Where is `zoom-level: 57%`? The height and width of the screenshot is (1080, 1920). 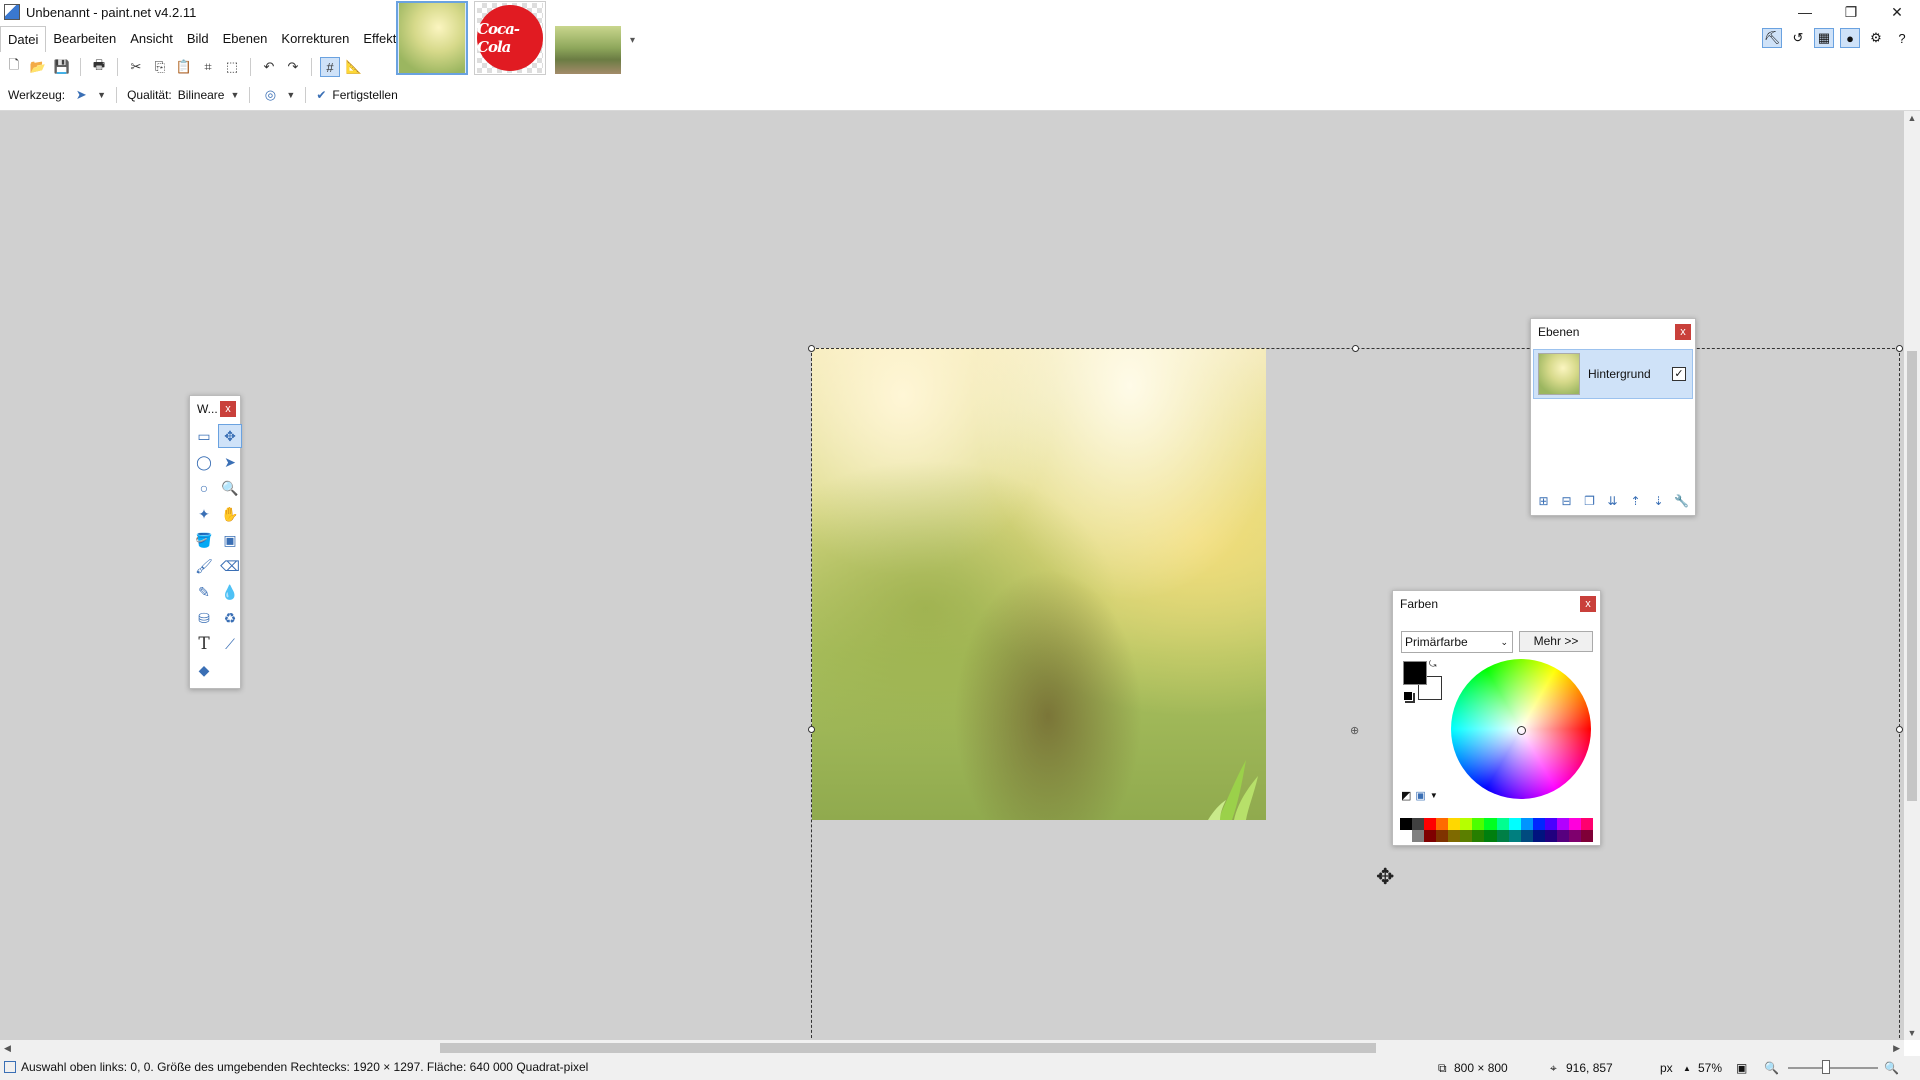 zoom-level: 57% is located at coordinates (1710, 1068).